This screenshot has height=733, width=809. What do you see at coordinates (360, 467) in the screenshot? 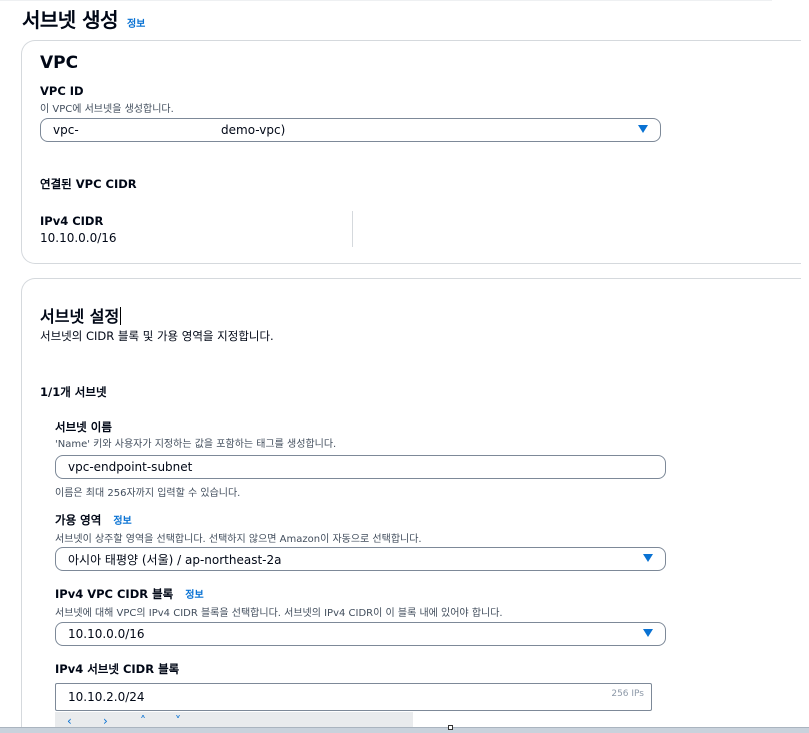
I see `subnet-name-input: vpc-endpoint-subnet` at bounding box center [360, 467].